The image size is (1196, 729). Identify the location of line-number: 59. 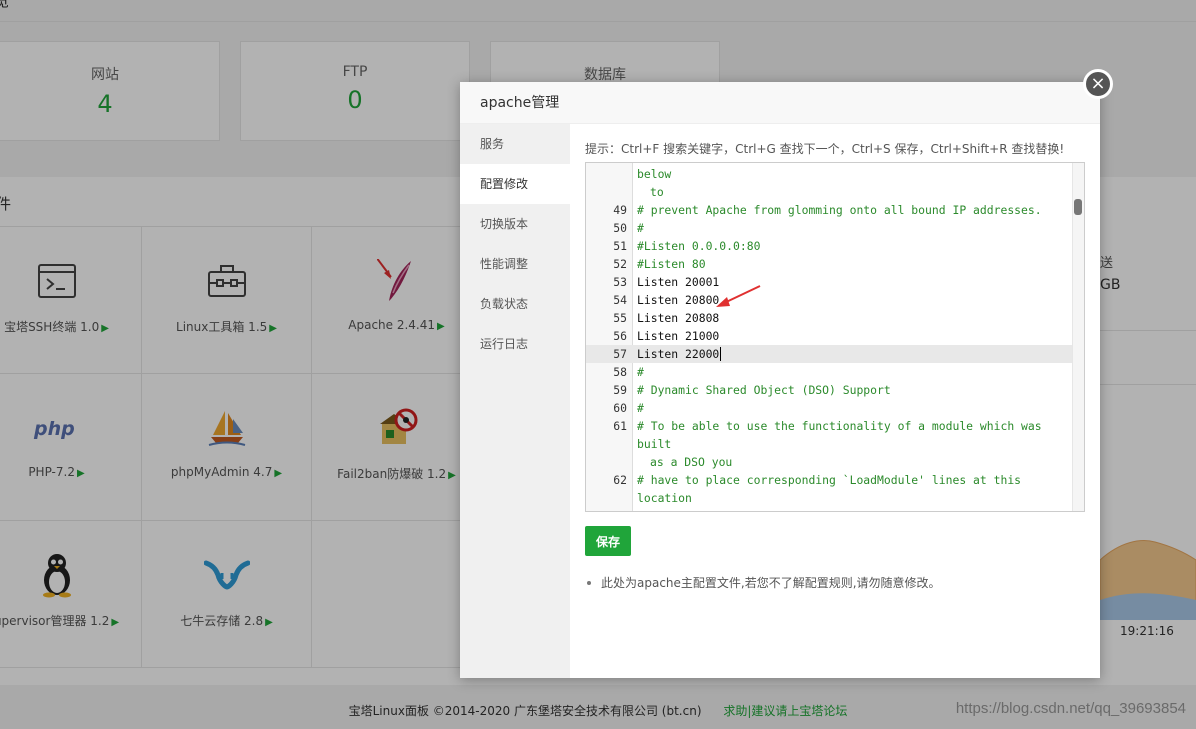
(620, 390).